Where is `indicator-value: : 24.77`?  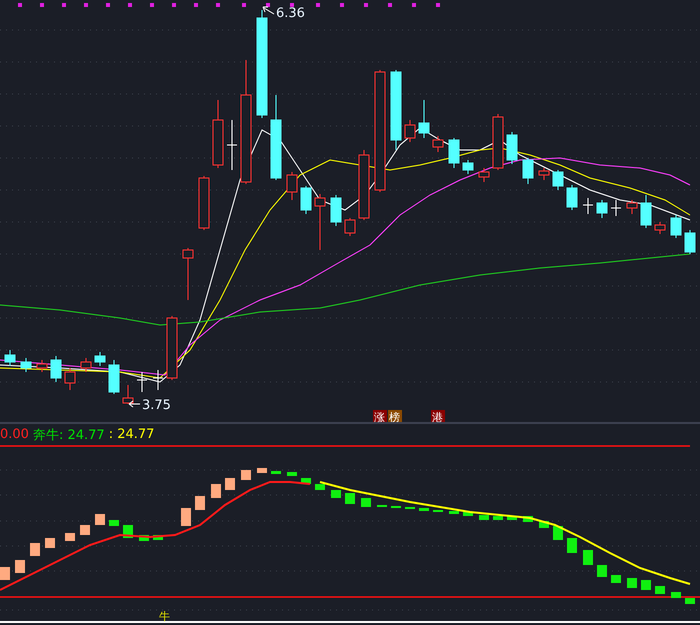 indicator-value: : 24.77 is located at coordinates (131, 434).